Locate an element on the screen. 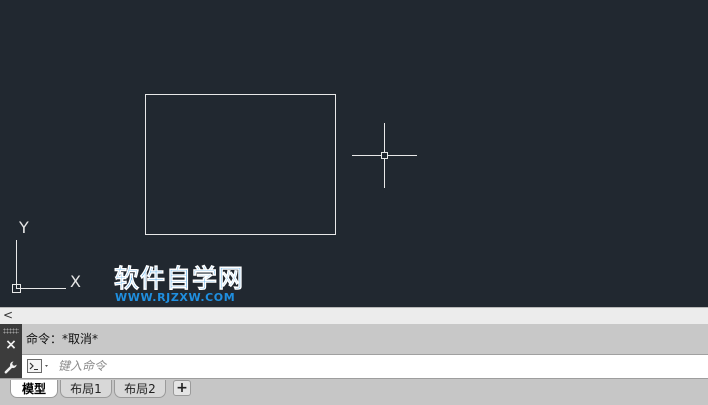 This screenshot has height=405, width=708. tab-model: 模型 is located at coordinates (34, 389).